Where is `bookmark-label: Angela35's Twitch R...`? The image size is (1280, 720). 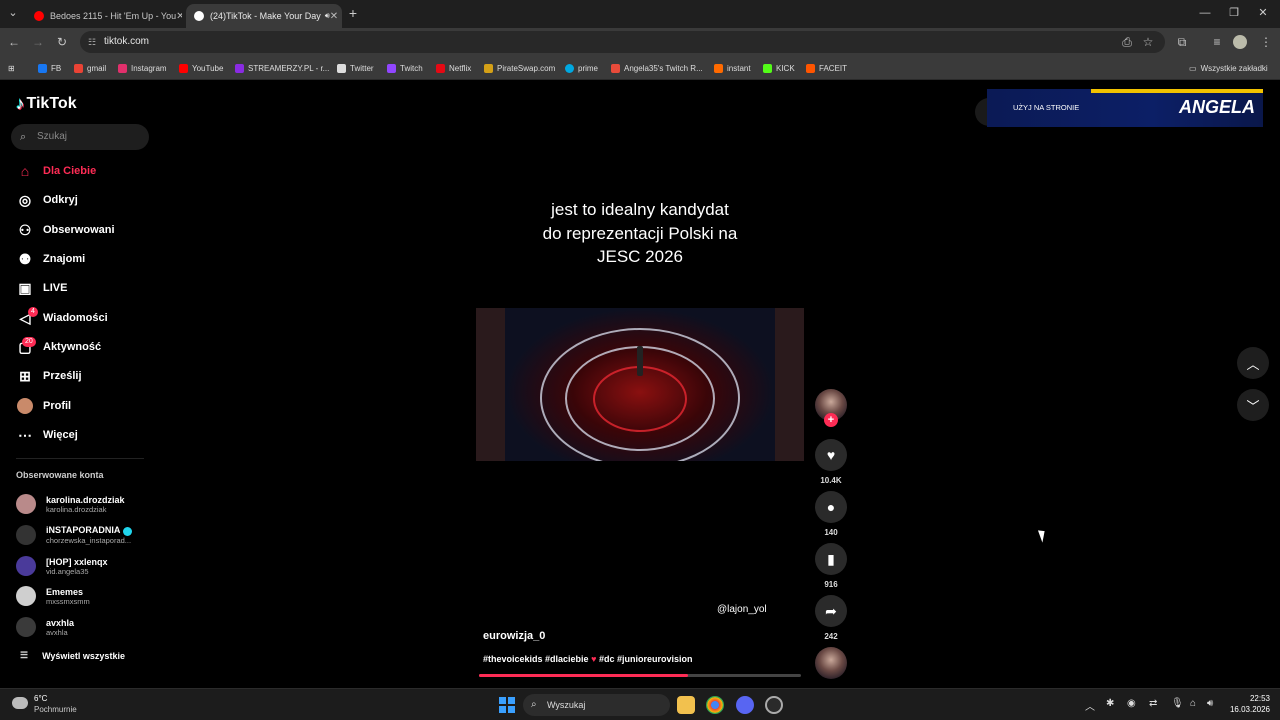 bookmark-label: Angela35's Twitch R... is located at coordinates (663, 68).